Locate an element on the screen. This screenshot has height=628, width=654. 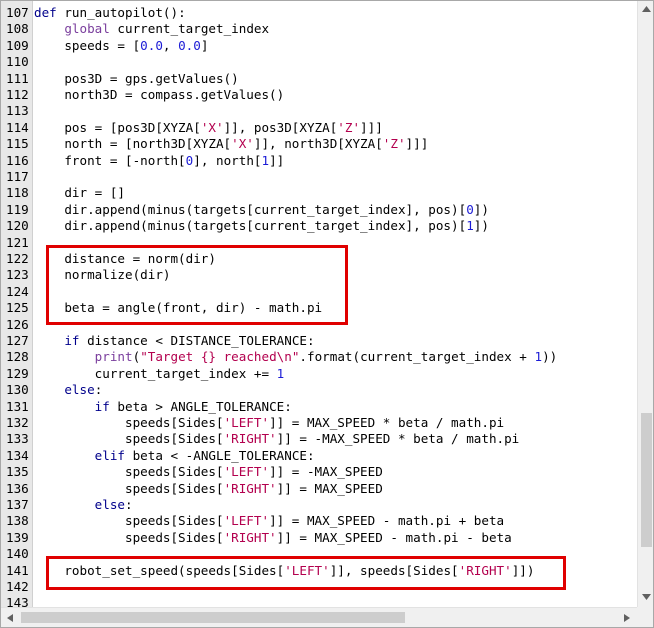
line-number: 124 is located at coordinates (17, 291).